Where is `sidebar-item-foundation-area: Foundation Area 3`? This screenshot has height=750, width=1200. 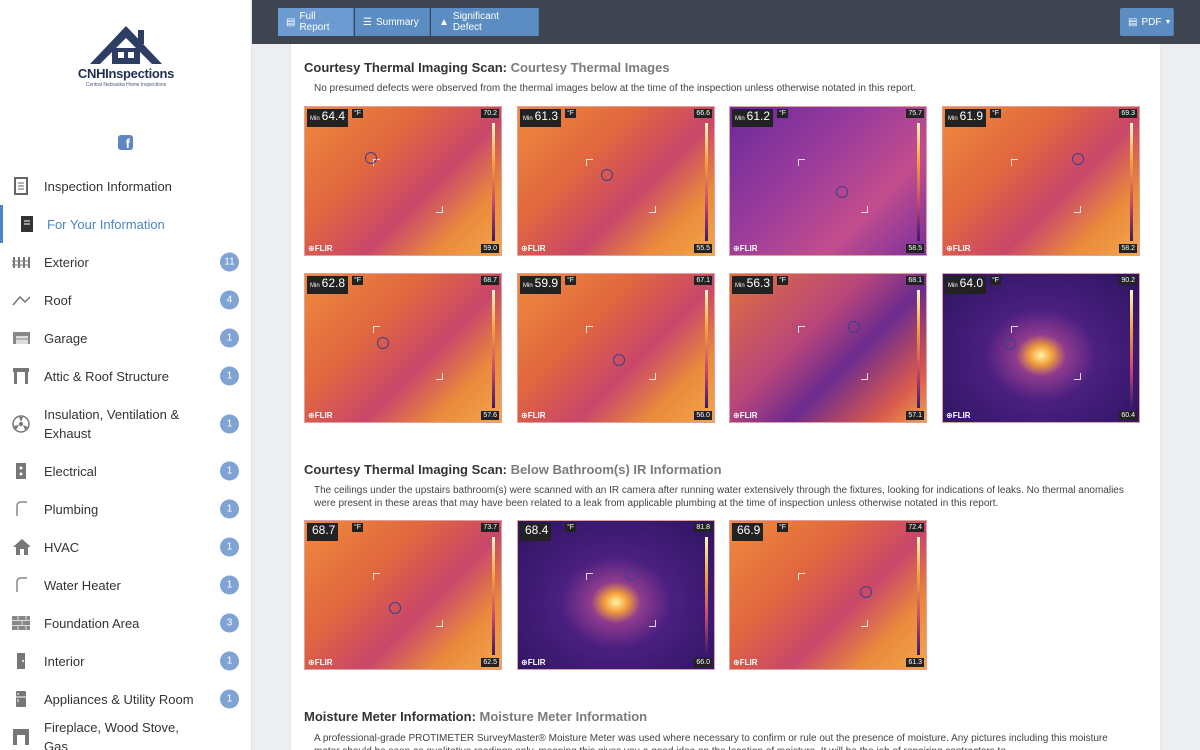
sidebar-item-foundation-area: Foundation Area 3 is located at coordinates (125, 623).